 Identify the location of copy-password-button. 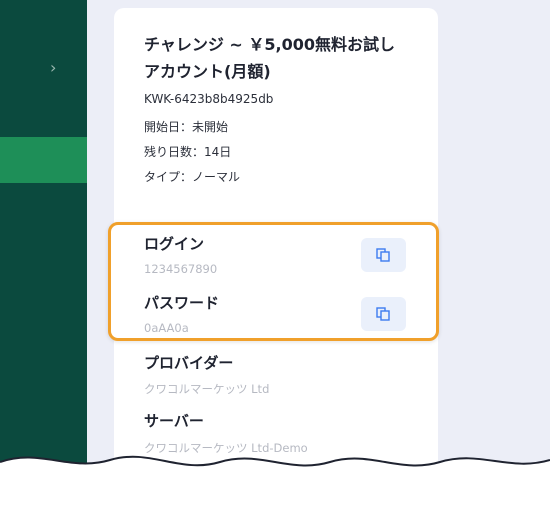
(383, 314).